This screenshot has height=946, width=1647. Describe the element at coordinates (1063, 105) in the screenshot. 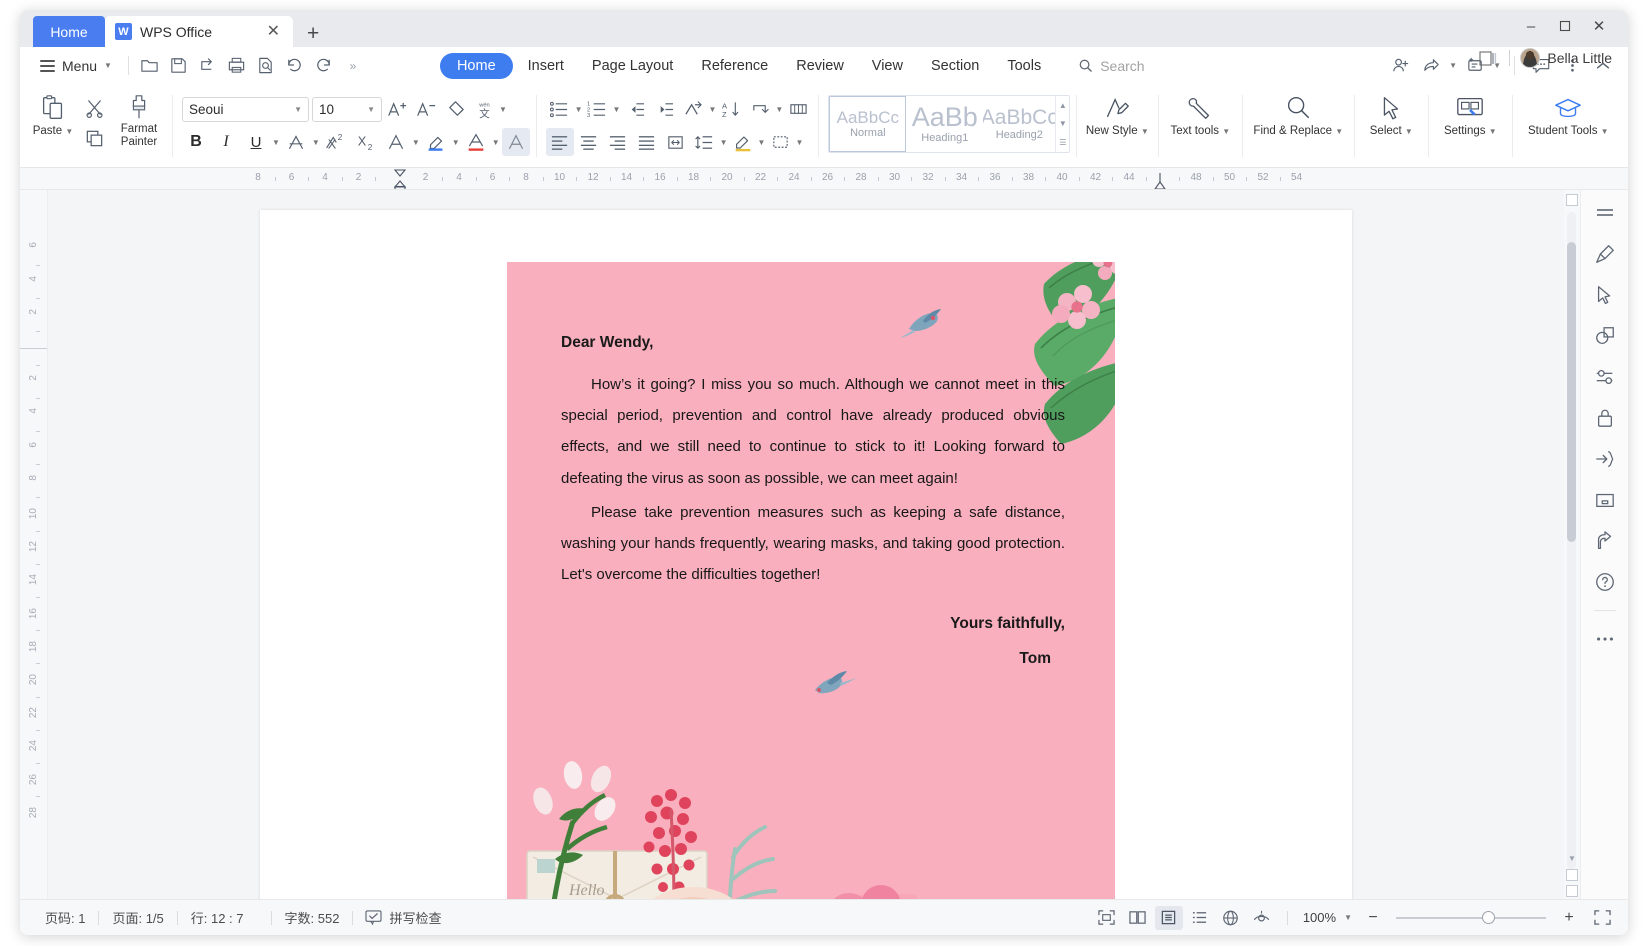

I see `scroll-up-icon: ▲` at that location.